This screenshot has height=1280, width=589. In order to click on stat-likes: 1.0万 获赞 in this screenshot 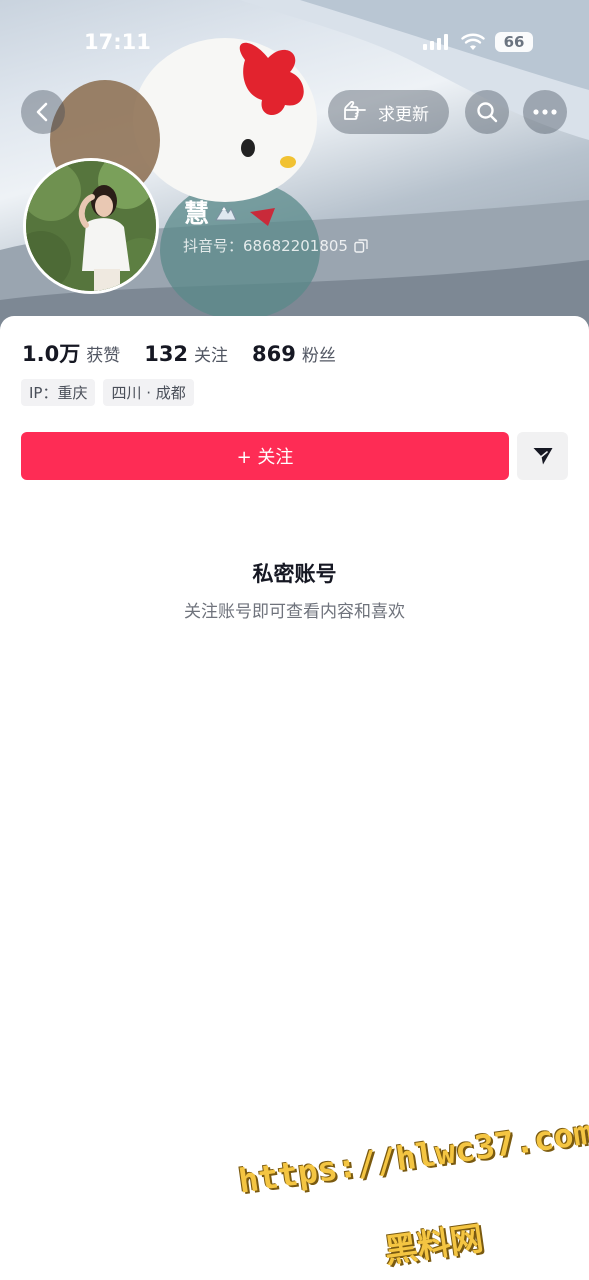, I will do `click(71, 353)`.